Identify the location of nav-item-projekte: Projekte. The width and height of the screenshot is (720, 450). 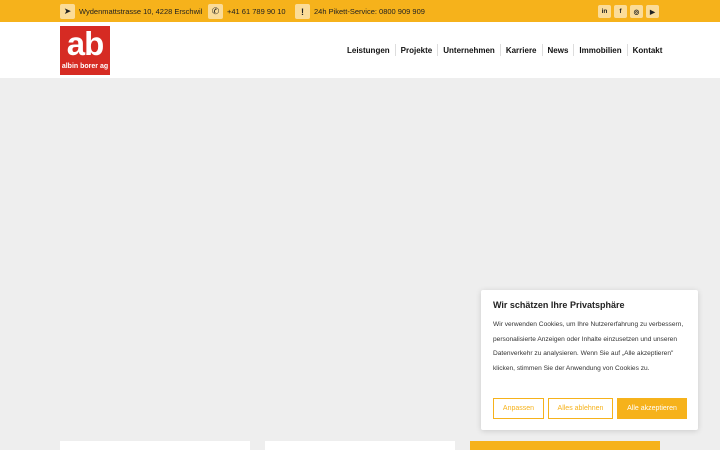
(417, 50).